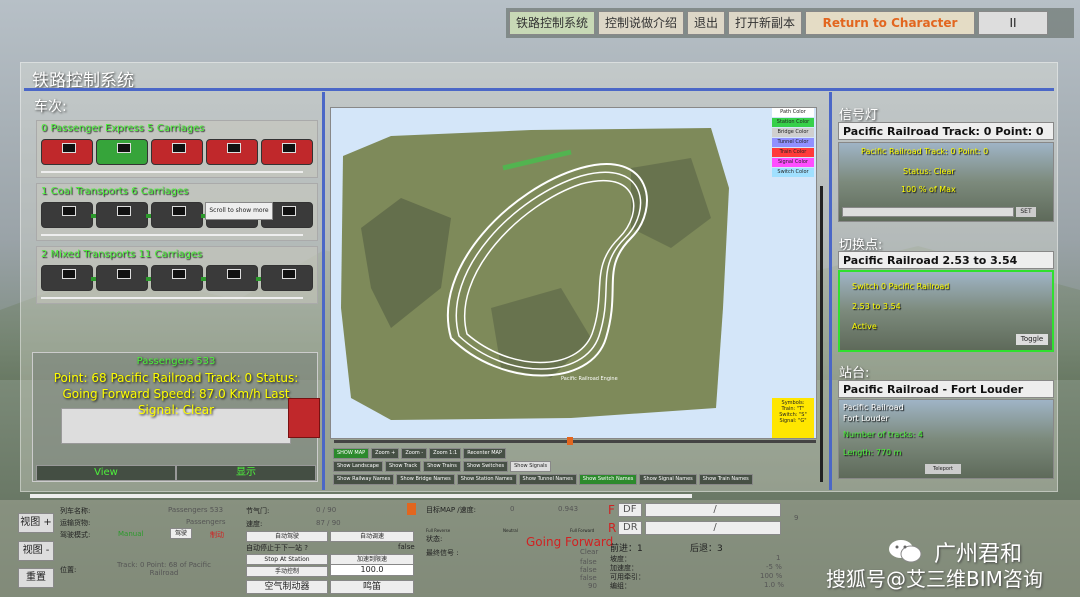 This screenshot has width=1080, height=597. Describe the element at coordinates (287, 559) in the screenshot. I see `stop-at-station-button: Stop At Station` at that location.